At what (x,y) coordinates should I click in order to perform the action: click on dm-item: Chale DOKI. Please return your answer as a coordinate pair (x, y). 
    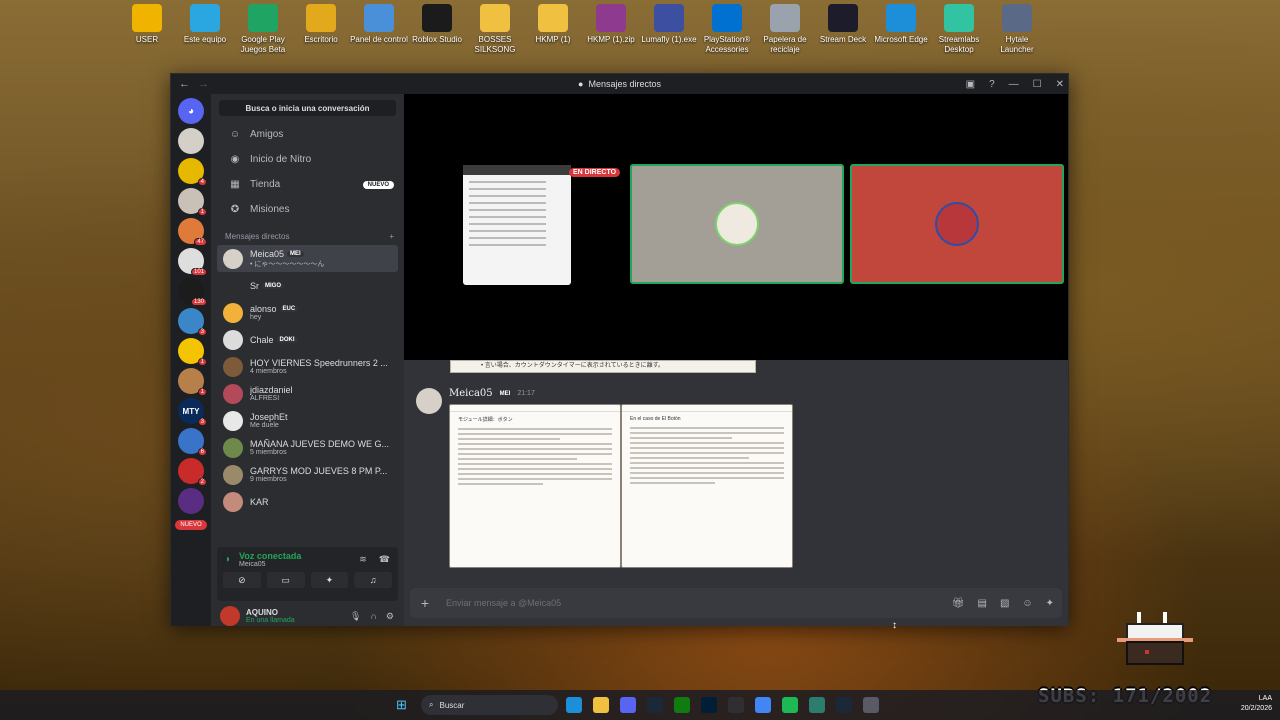
    Looking at the image, I should click on (307, 339).